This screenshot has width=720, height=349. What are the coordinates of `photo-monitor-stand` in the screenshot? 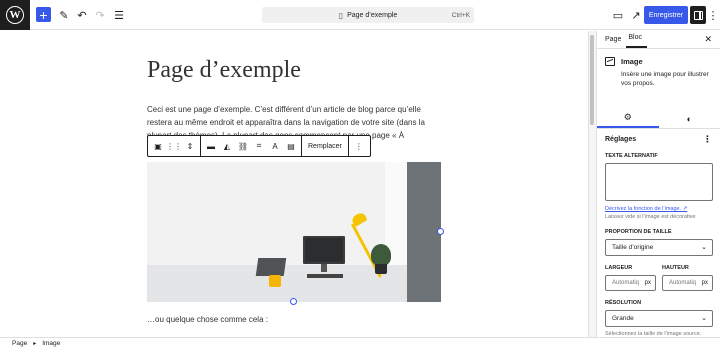 It's located at (324, 268).